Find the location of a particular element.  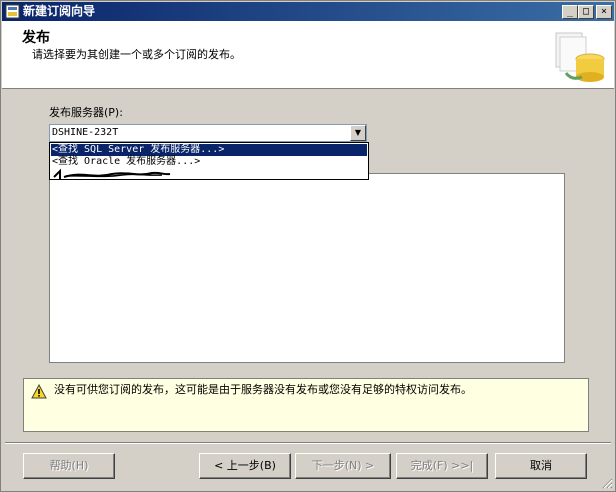

warning-panel: 没有可供您订阅的发布，这可能是由于服务器没有发布或您没有足够的特权访问发布。 is located at coordinates (306, 405).